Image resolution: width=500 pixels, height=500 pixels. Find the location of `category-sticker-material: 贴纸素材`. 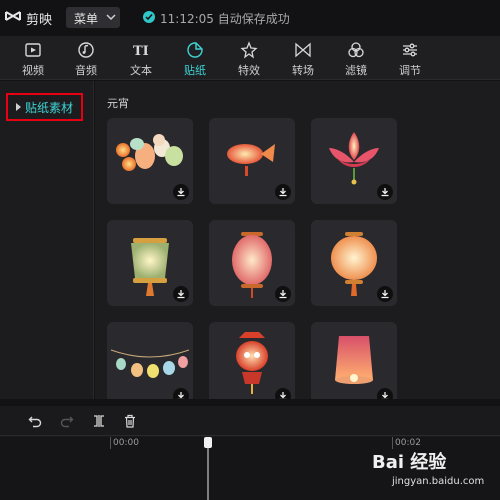

category-sticker-material: 贴纸素材 is located at coordinates (44, 107).